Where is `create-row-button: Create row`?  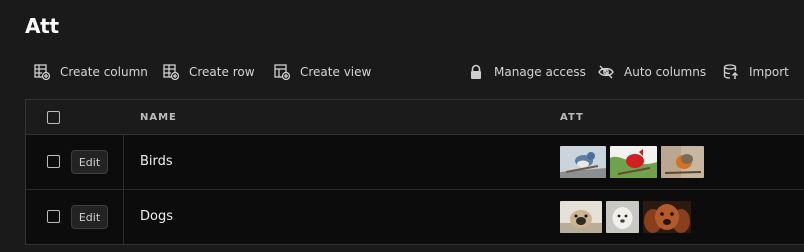
create-row-button: Create row is located at coordinates (209, 72).